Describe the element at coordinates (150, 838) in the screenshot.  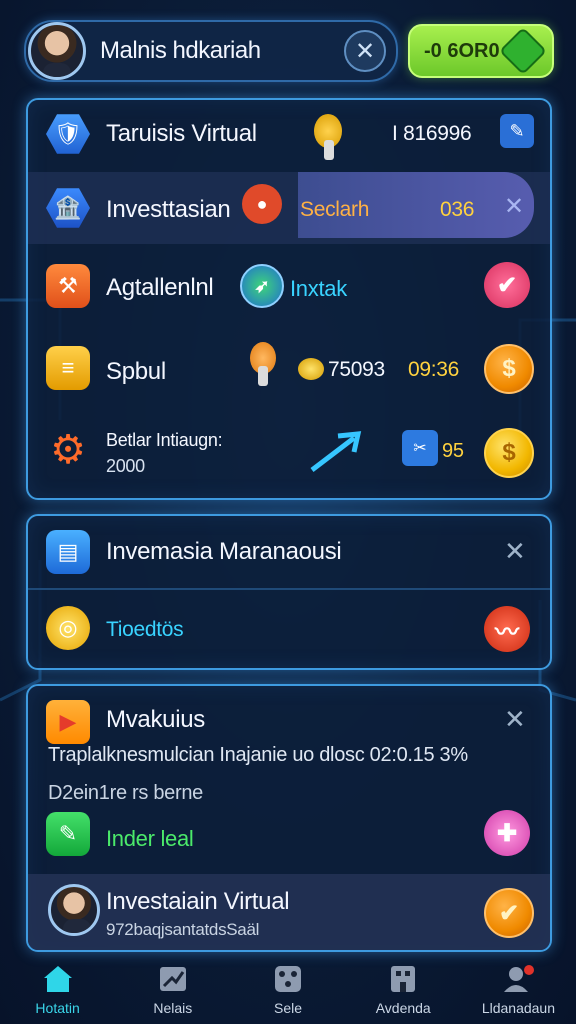
I see `panel3-item-label: Inder leal` at that location.